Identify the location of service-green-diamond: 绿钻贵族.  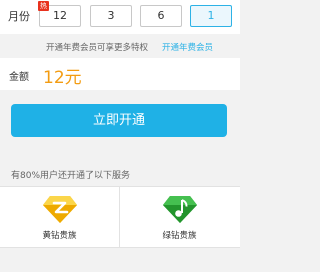
(179, 217).